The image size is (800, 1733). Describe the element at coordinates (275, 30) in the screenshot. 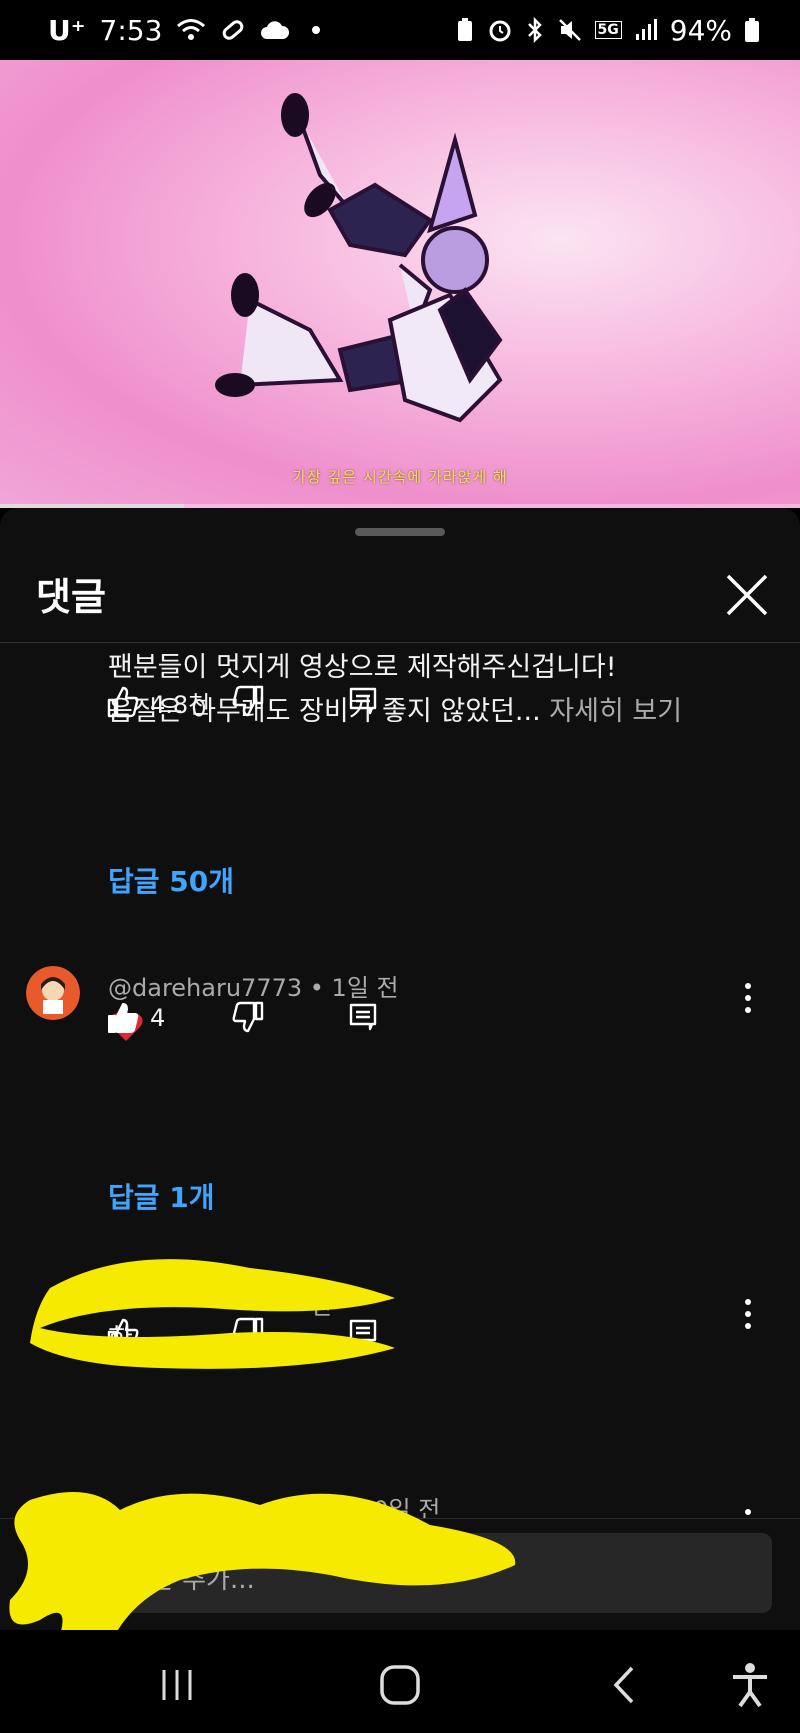

I see `cloud-icon` at that location.